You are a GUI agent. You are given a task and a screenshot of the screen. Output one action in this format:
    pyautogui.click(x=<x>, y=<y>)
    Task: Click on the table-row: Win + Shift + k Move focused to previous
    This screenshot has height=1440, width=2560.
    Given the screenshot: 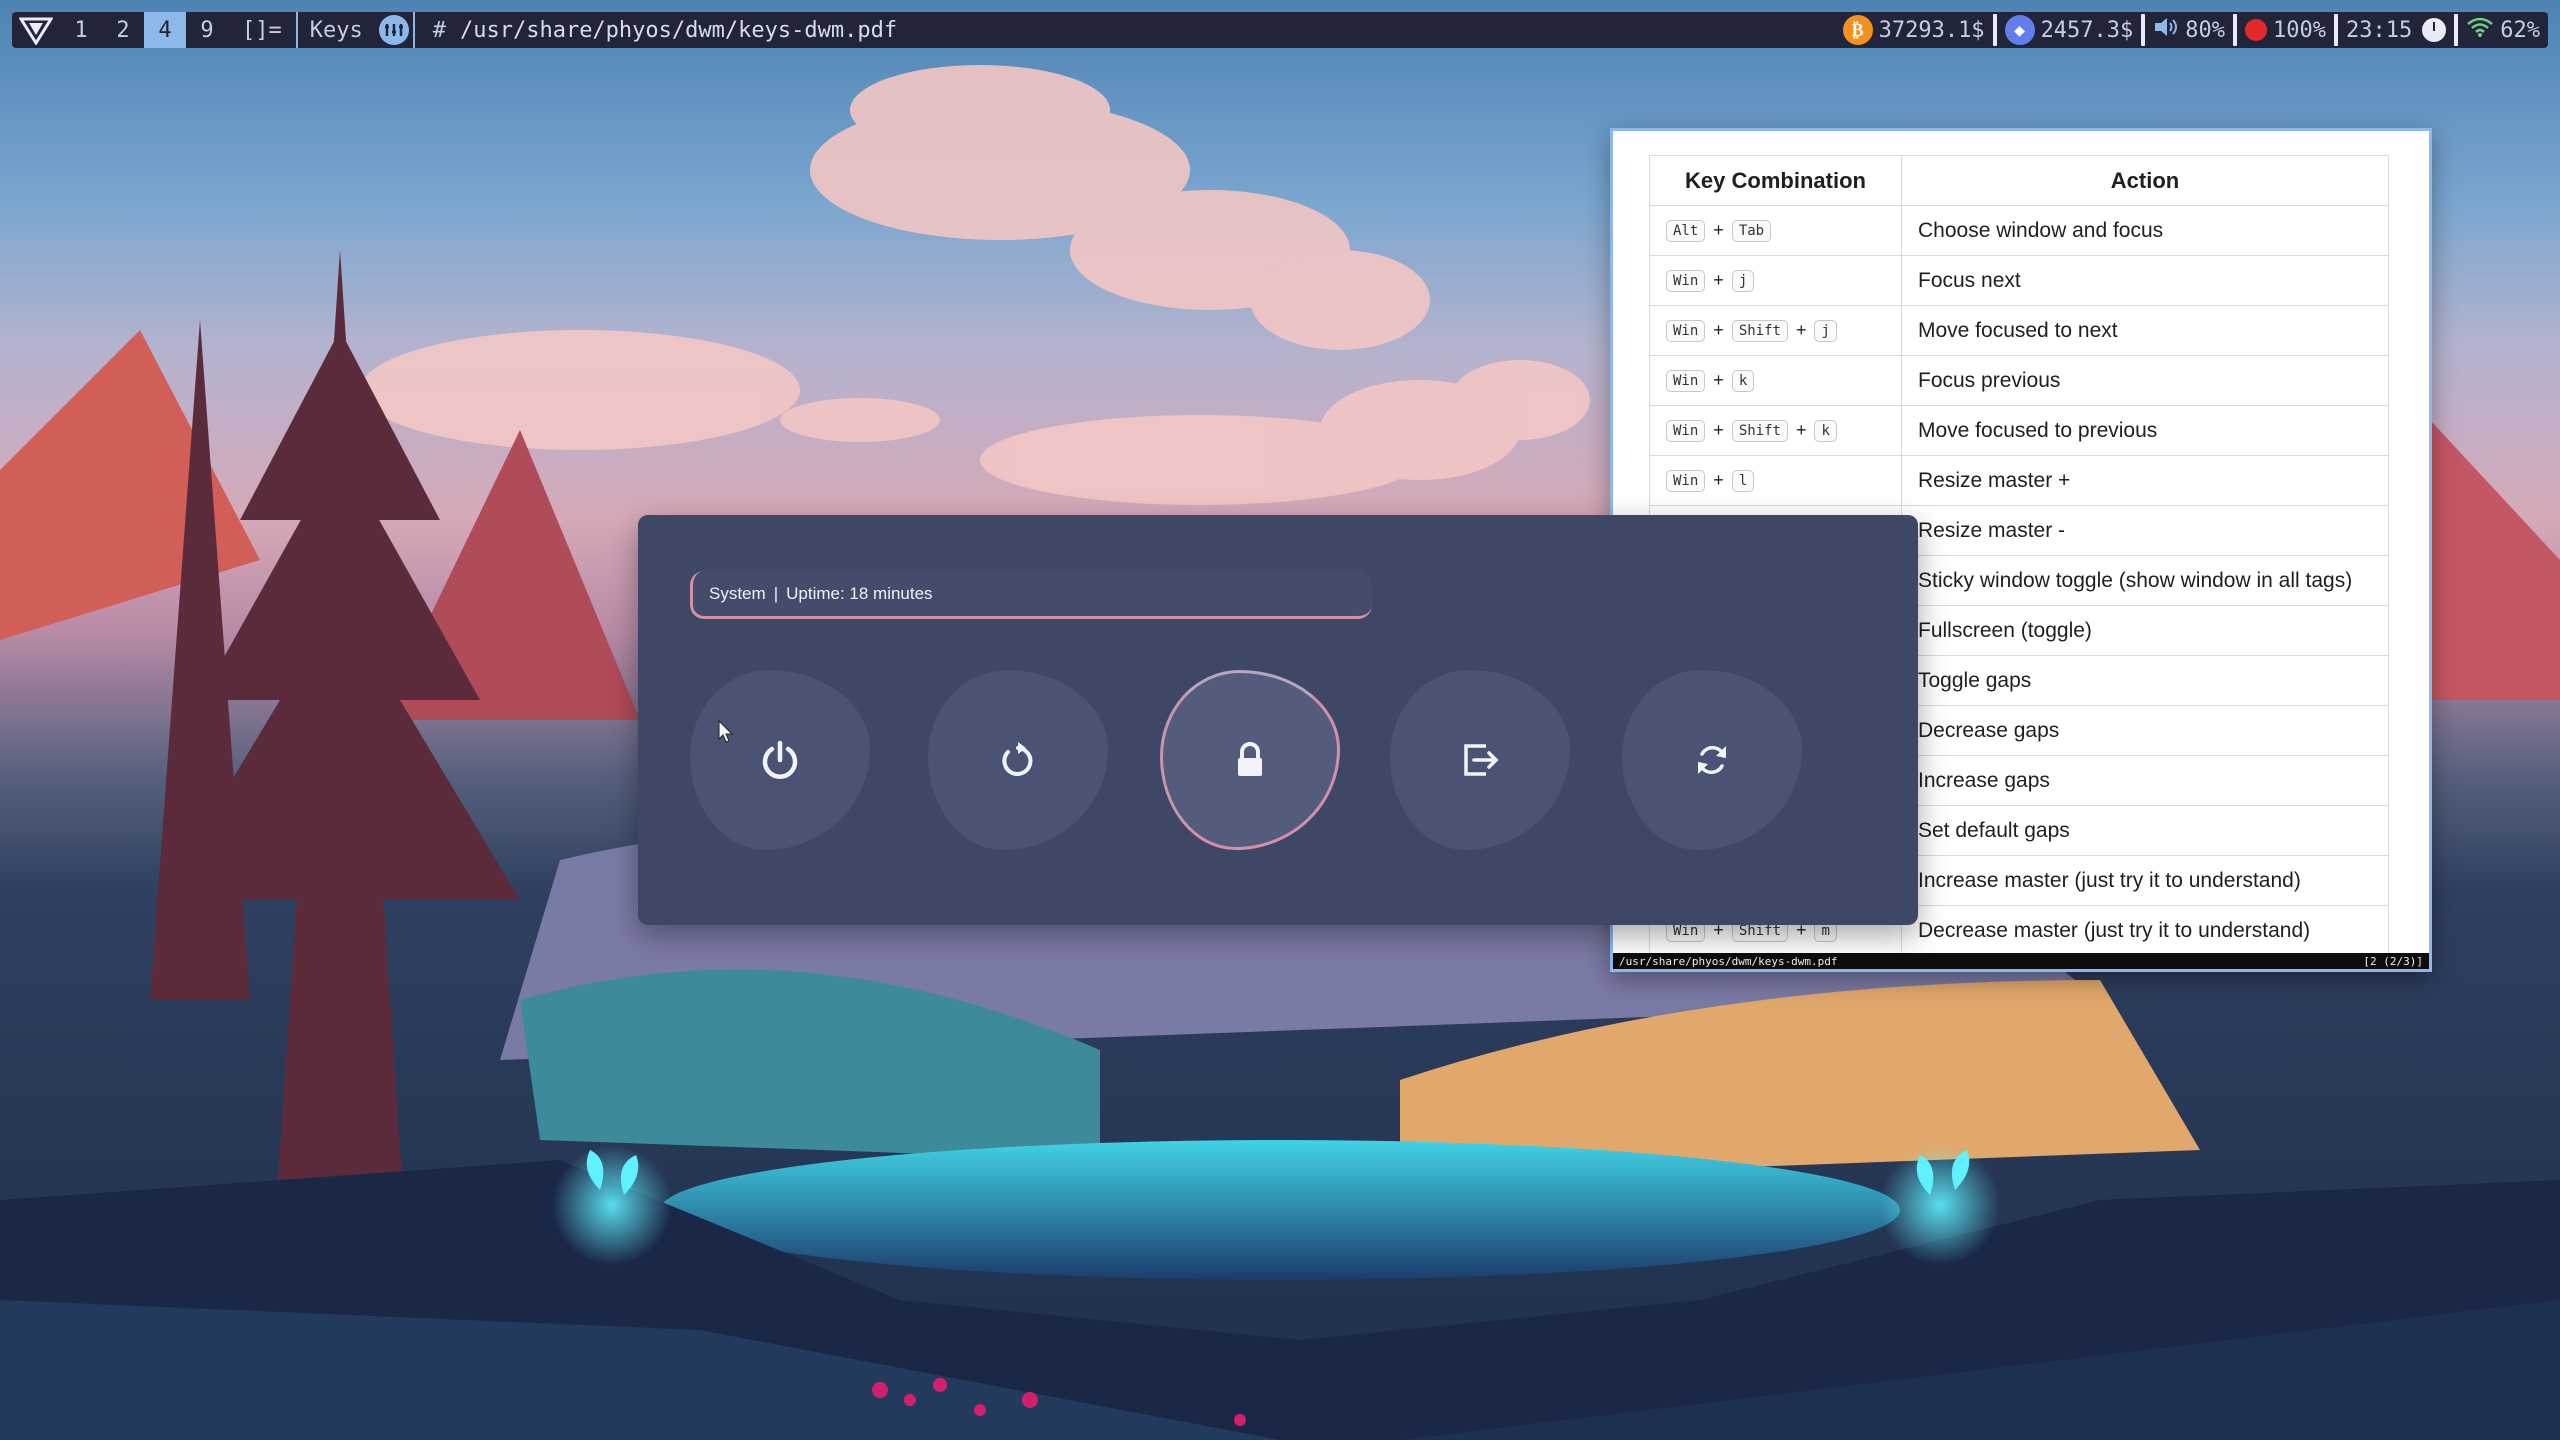 What is the action you would take?
    pyautogui.click(x=2019, y=430)
    